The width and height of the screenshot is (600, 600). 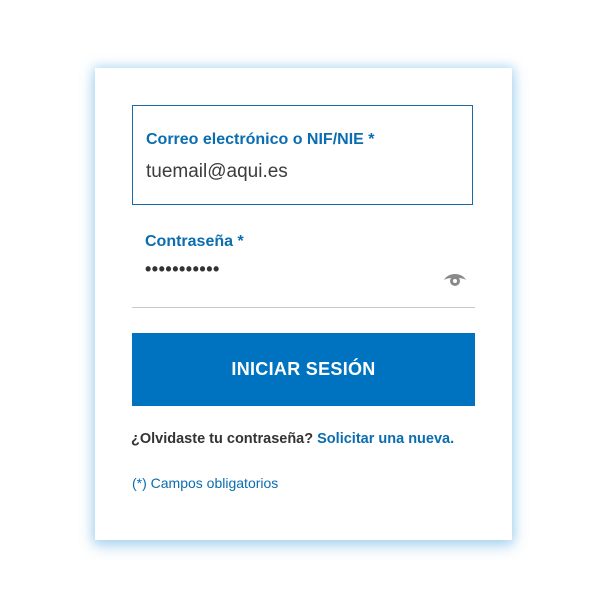 I want to click on eye-icon, so click(x=455, y=279).